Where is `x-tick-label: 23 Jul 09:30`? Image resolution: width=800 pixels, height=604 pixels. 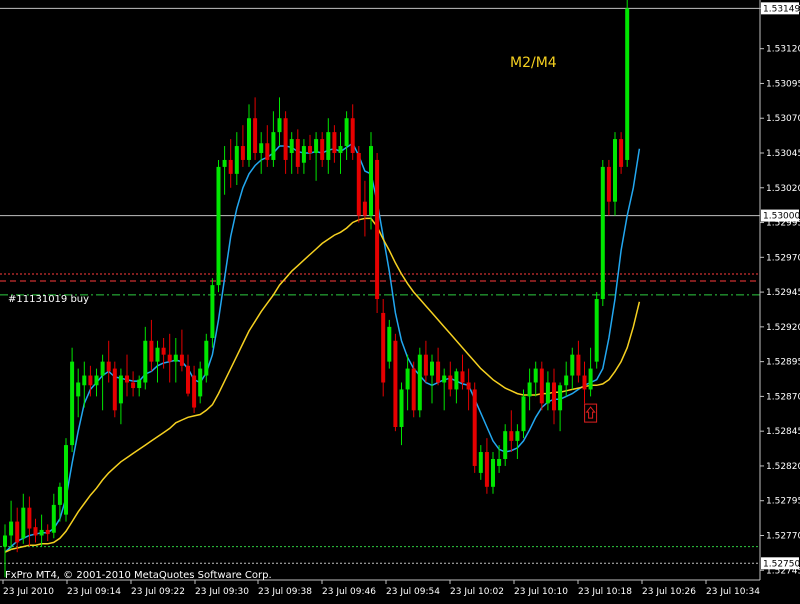
x-tick-label: 23 Jul 09:30 is located at coordinates (222, 592).